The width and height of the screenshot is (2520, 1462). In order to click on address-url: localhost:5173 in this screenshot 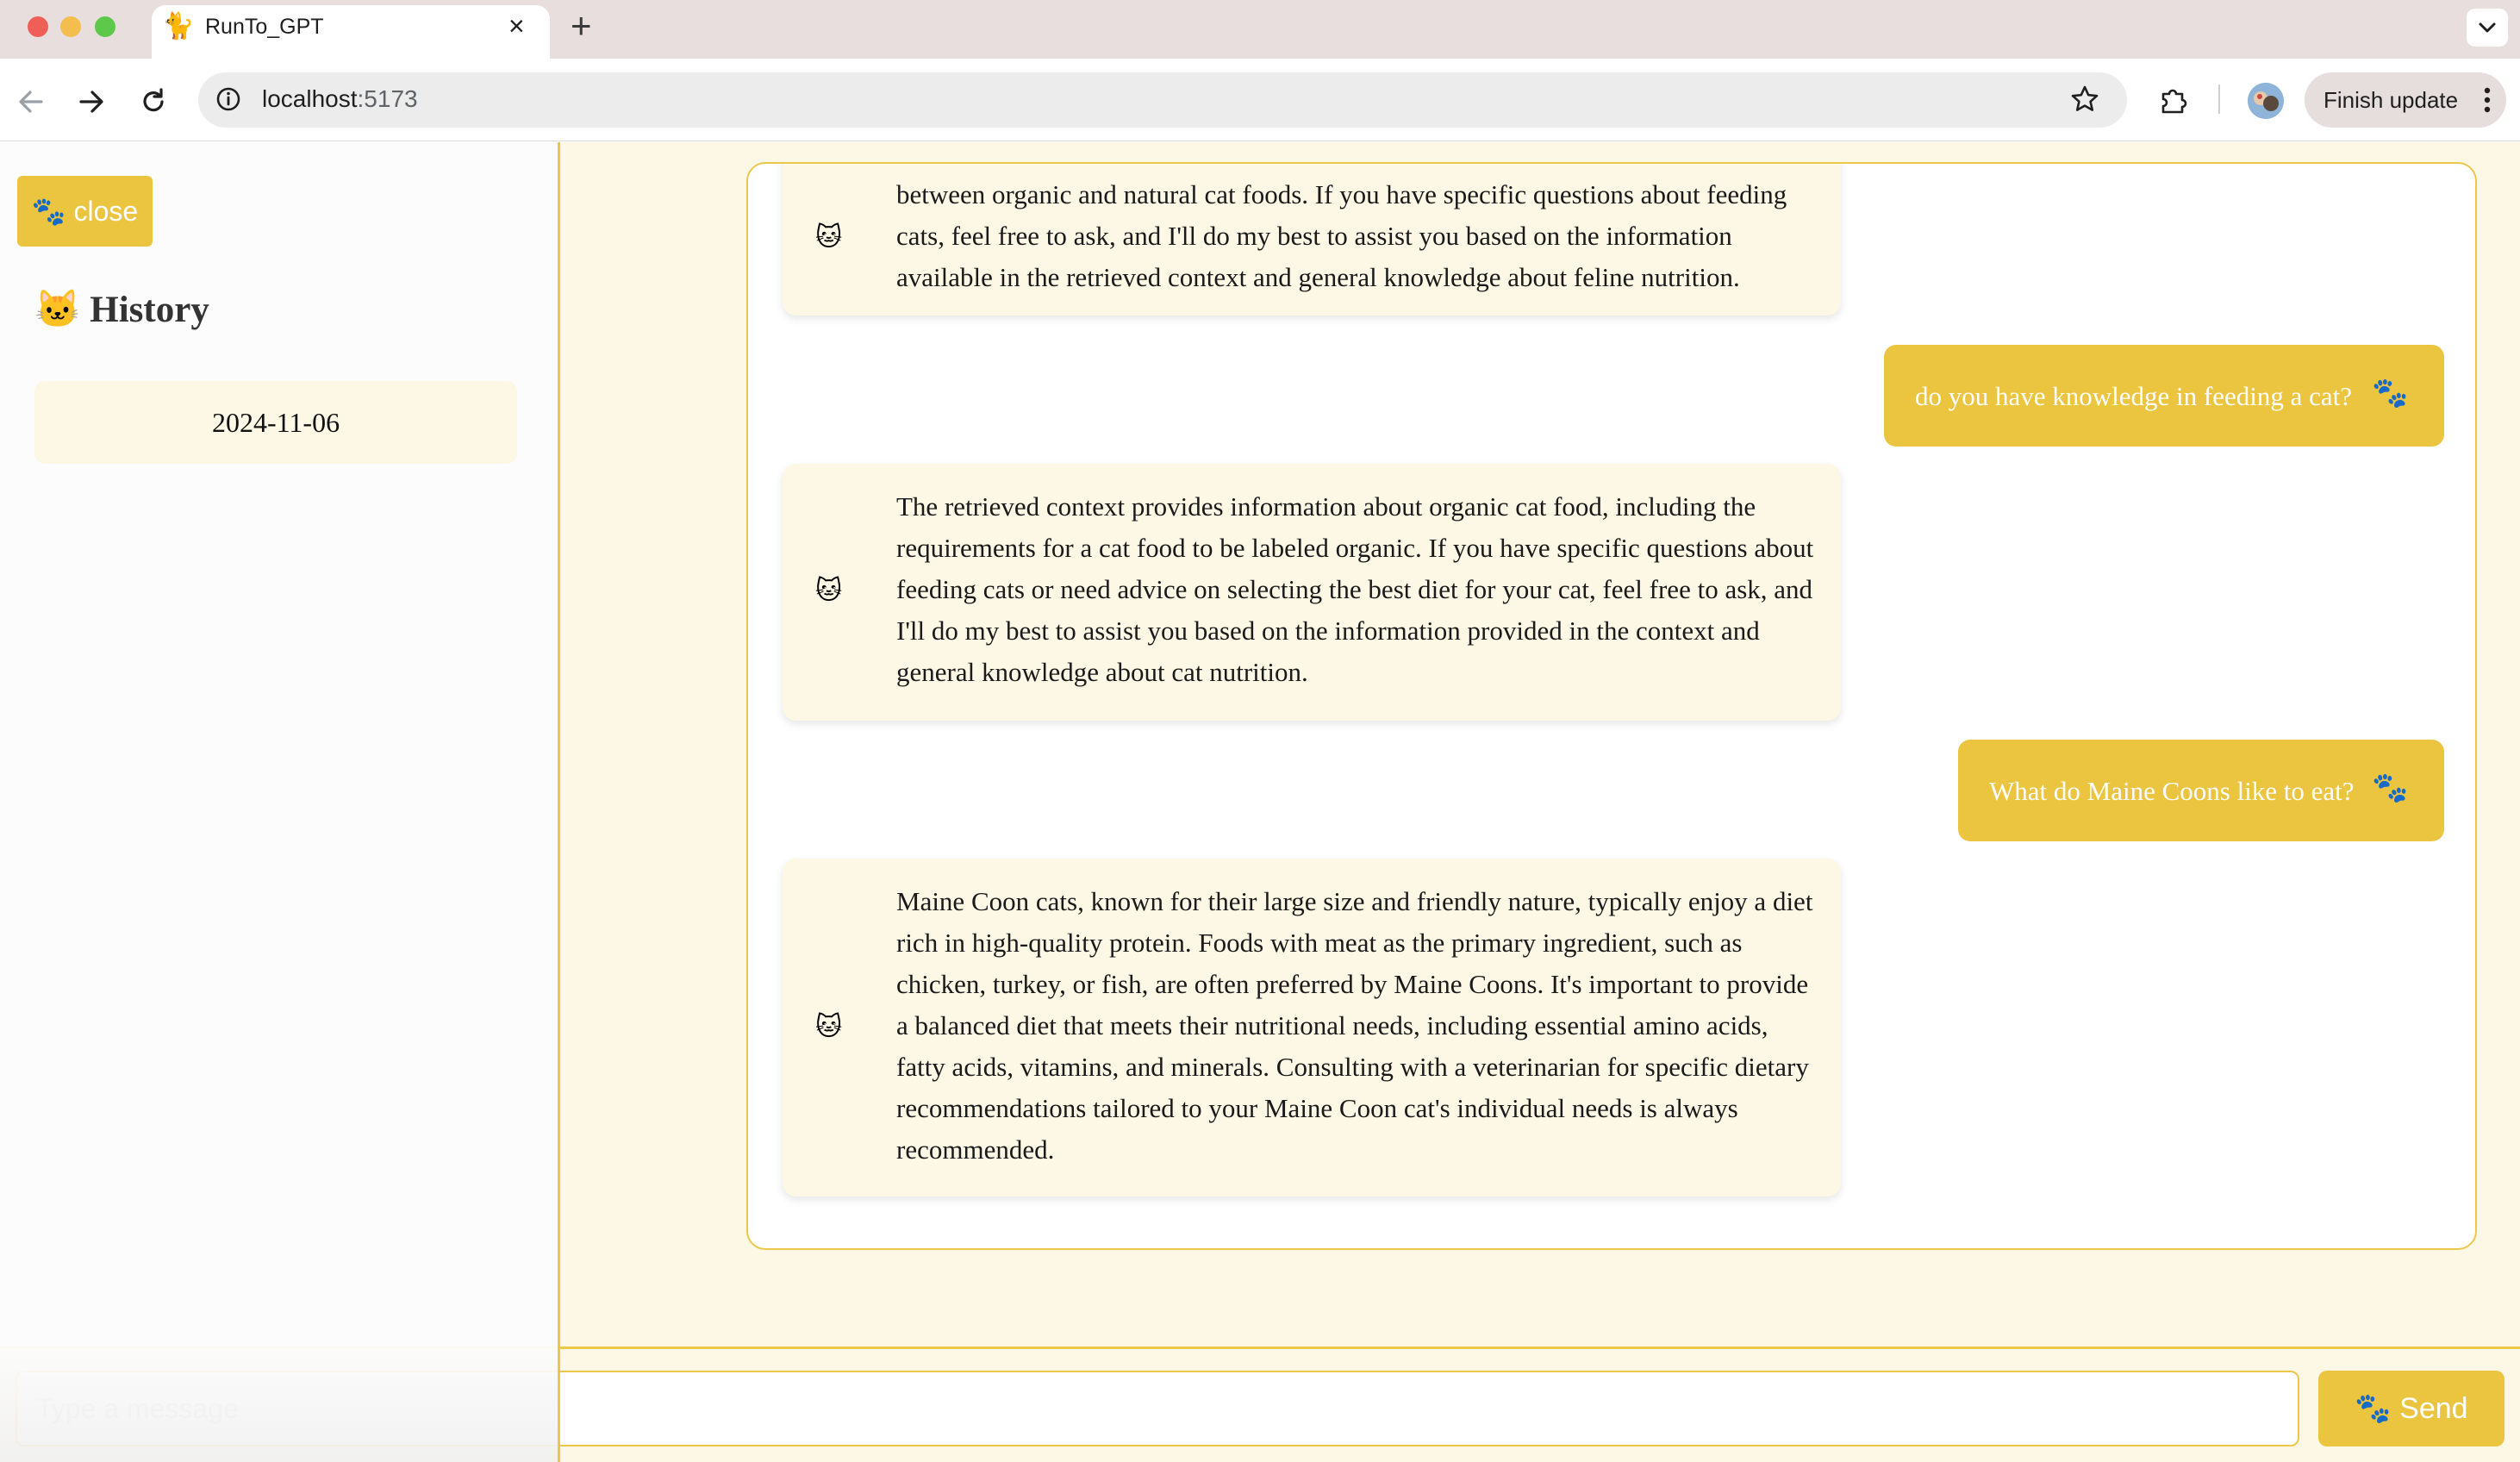, I will do `click(340, 99)`.